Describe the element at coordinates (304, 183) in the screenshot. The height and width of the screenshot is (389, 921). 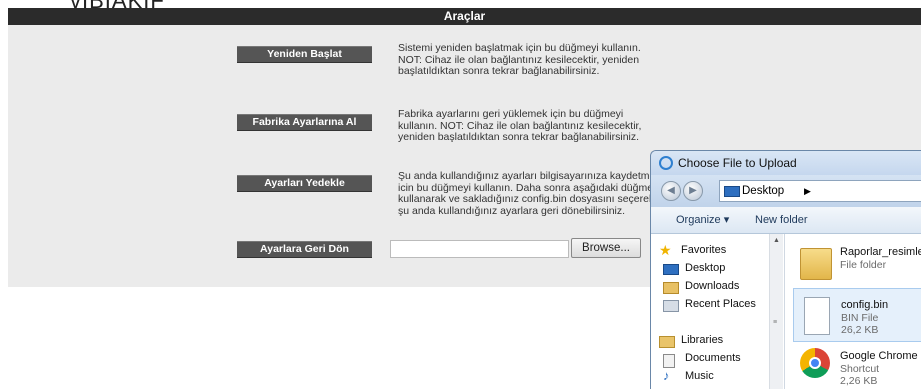
I see `backup-settings-button: Ayarları Yedekle` at that location.